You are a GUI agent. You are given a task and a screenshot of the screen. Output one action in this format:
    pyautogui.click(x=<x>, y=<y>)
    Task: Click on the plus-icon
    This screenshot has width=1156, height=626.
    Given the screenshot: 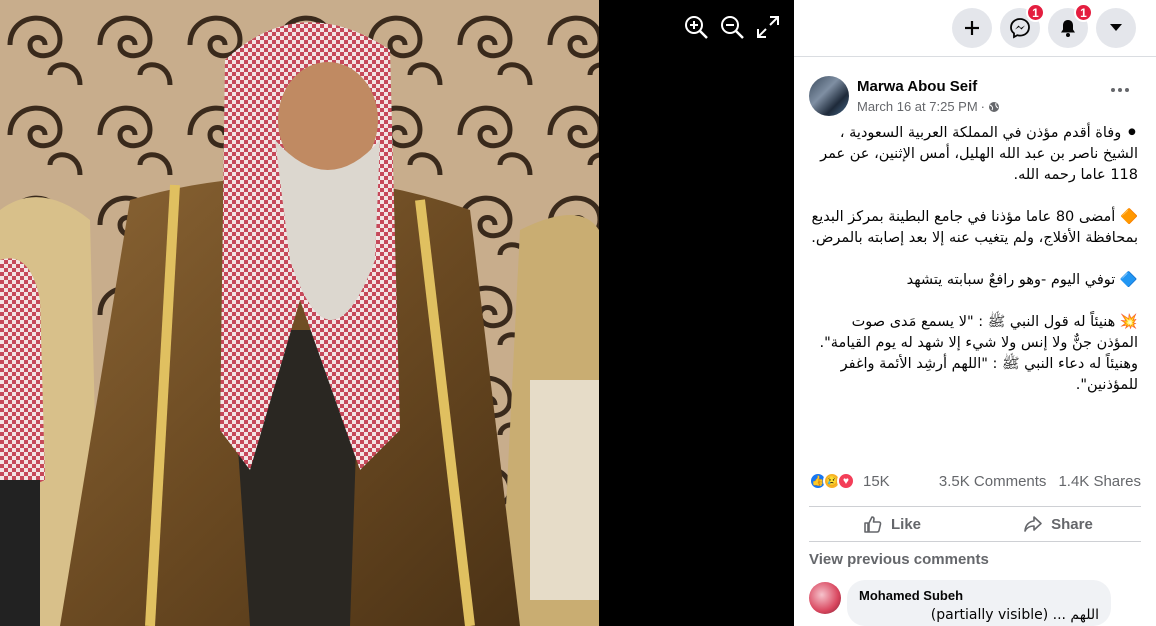 What is the action you would take?
    pyautogui.click(x=972, y=28)
    